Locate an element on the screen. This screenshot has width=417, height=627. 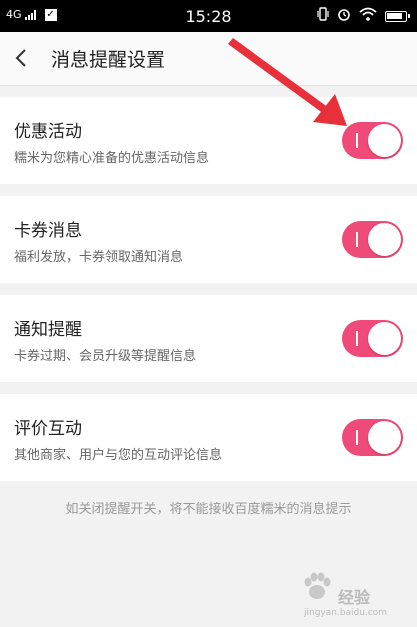
page-title: 消息提醒设置 is located at coordinates (108, 60).